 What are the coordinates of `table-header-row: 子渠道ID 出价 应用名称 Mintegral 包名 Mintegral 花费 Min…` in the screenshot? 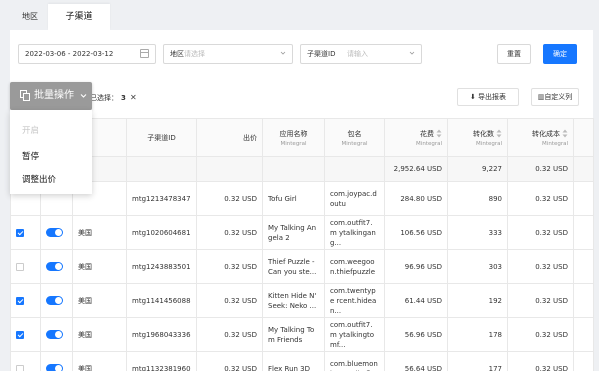 It's located at (302, 137).